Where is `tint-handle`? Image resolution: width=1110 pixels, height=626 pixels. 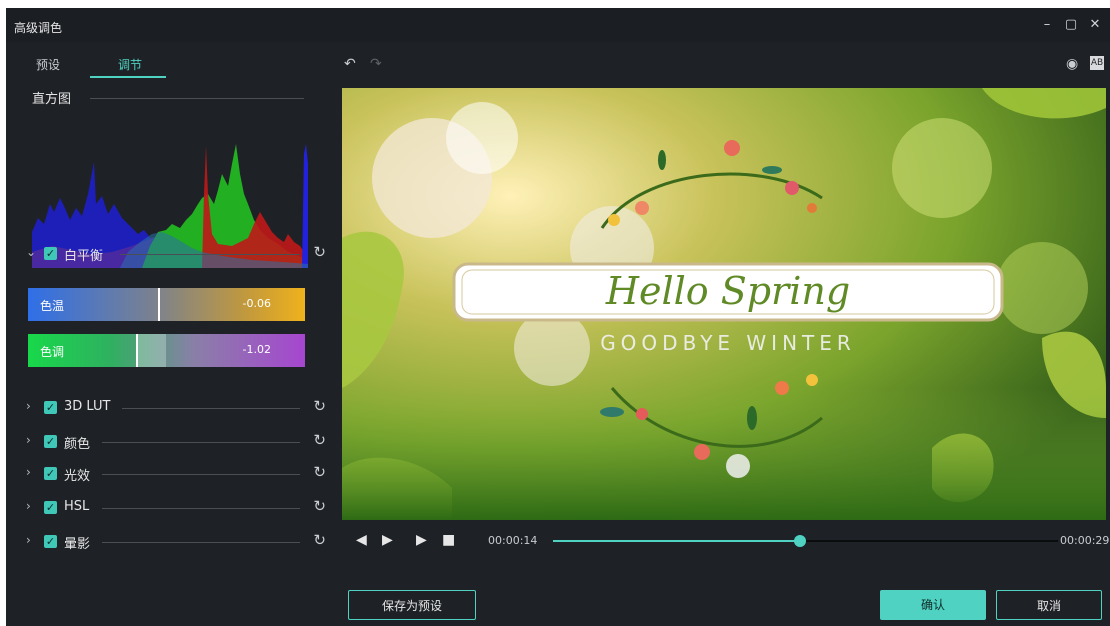 tint-handle is located at coordinates (137, 350).